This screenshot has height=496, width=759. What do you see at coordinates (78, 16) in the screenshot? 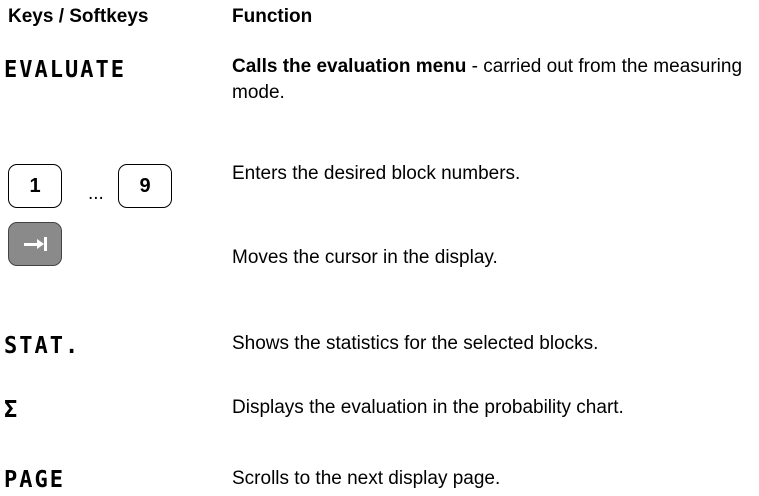
I see `header-keys: Keys / Softkeys` at bounding box center [78, 16].